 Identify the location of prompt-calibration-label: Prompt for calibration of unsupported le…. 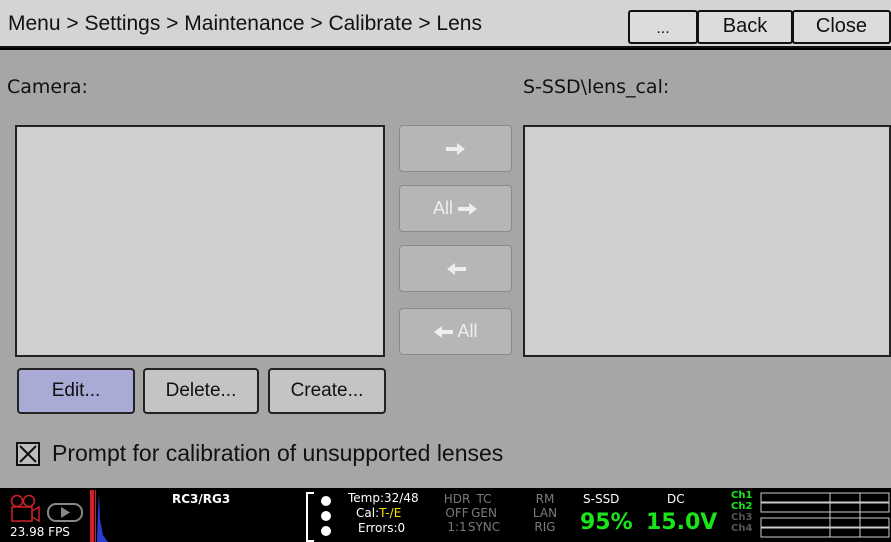
(278, 453).